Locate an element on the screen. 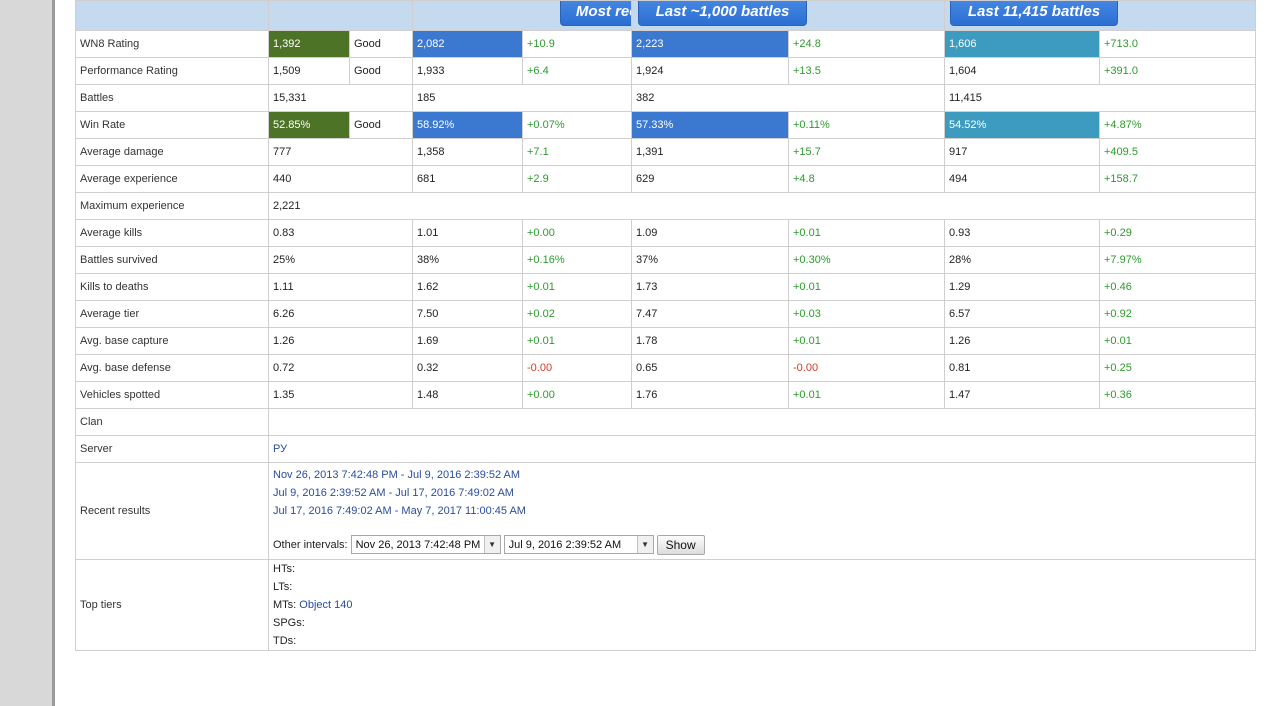  defense-all-delta: +0.25 is located at coordinates (1177, 368).